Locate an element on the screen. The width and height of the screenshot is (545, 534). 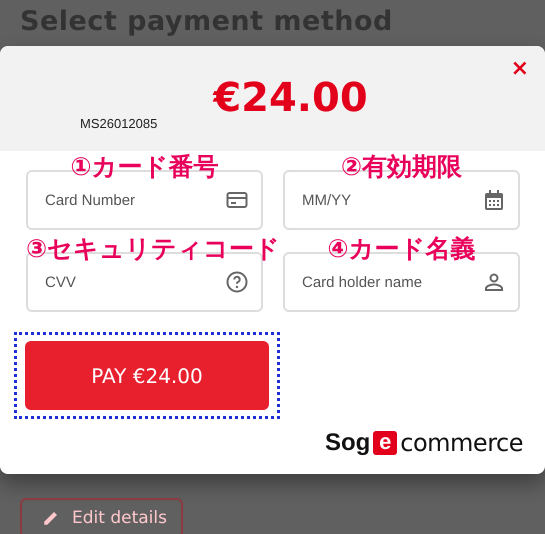
help-icon is located at coordinates (237, 282).